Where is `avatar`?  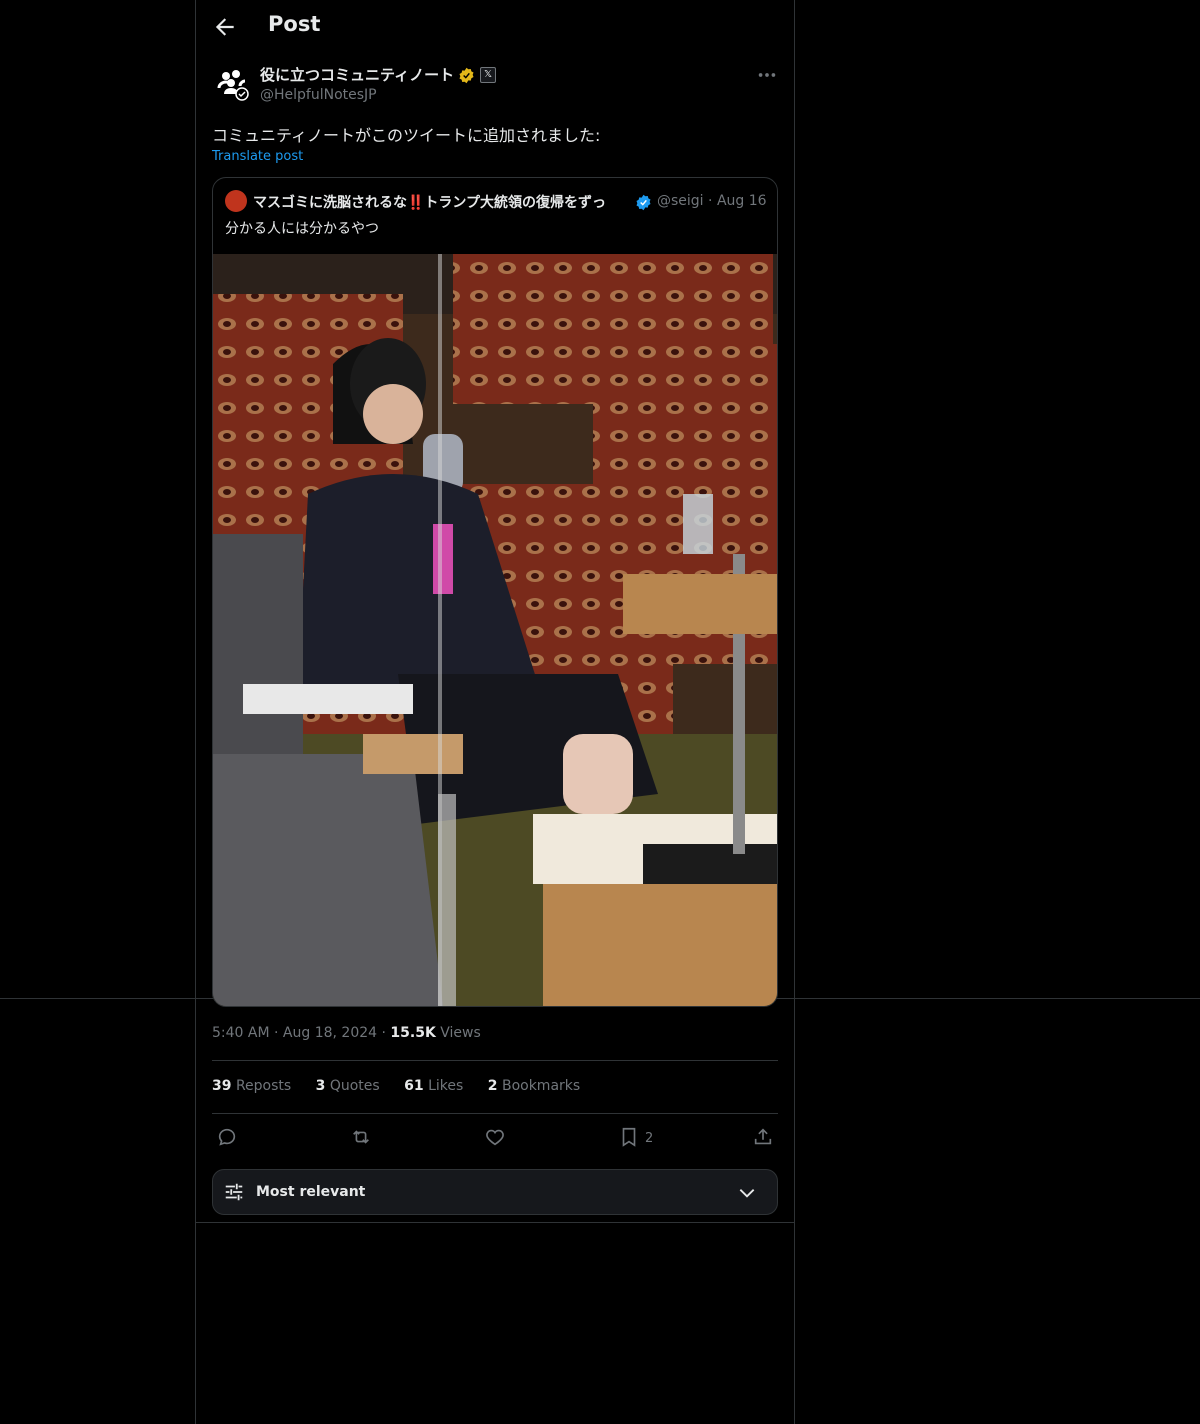 avatar is located at coordinates (232, 84).